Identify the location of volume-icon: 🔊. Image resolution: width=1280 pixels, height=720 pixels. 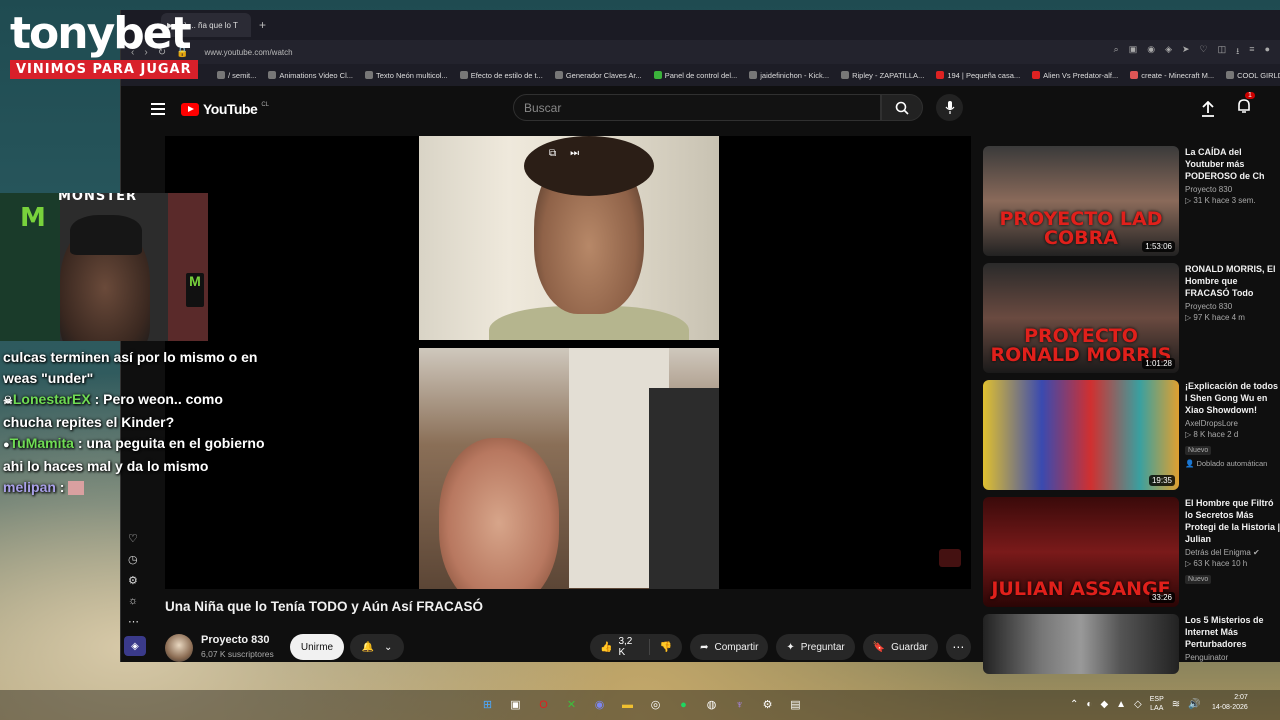
(1194, 704).